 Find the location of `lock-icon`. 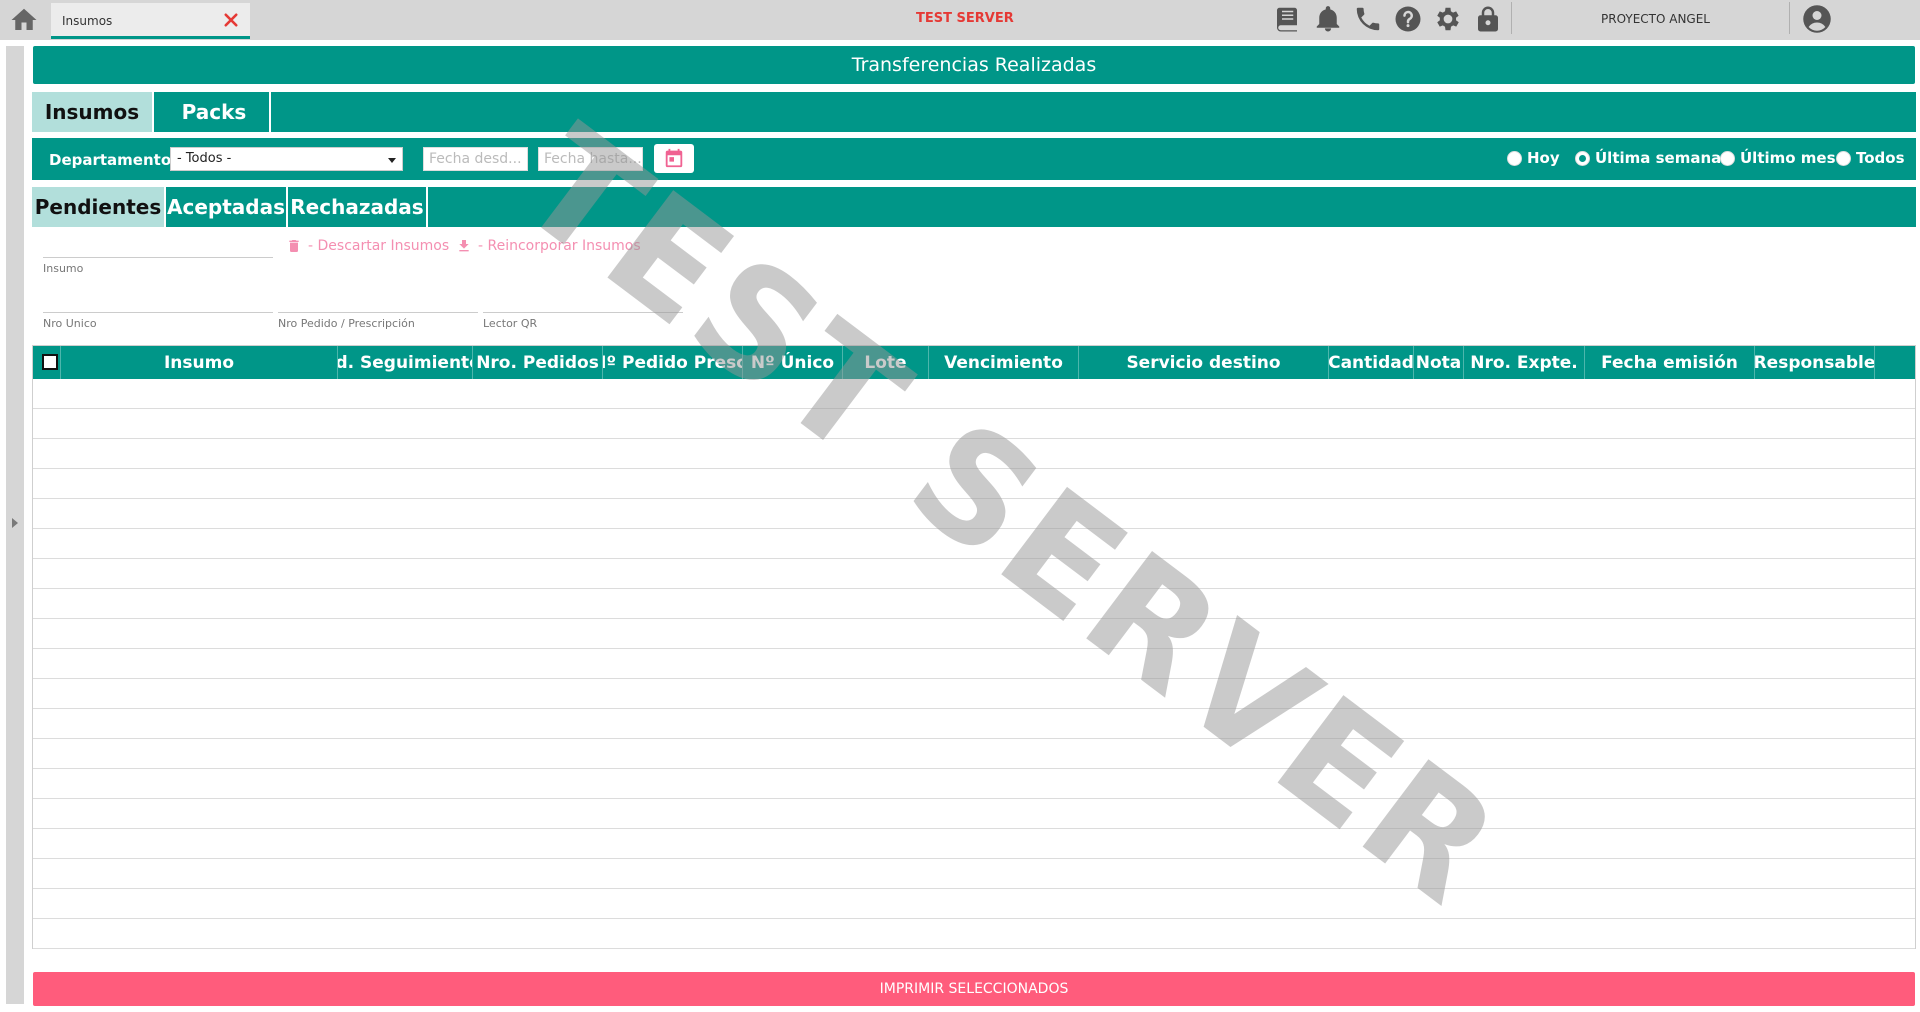

lock-icon is located at coordinates (1488, 19).